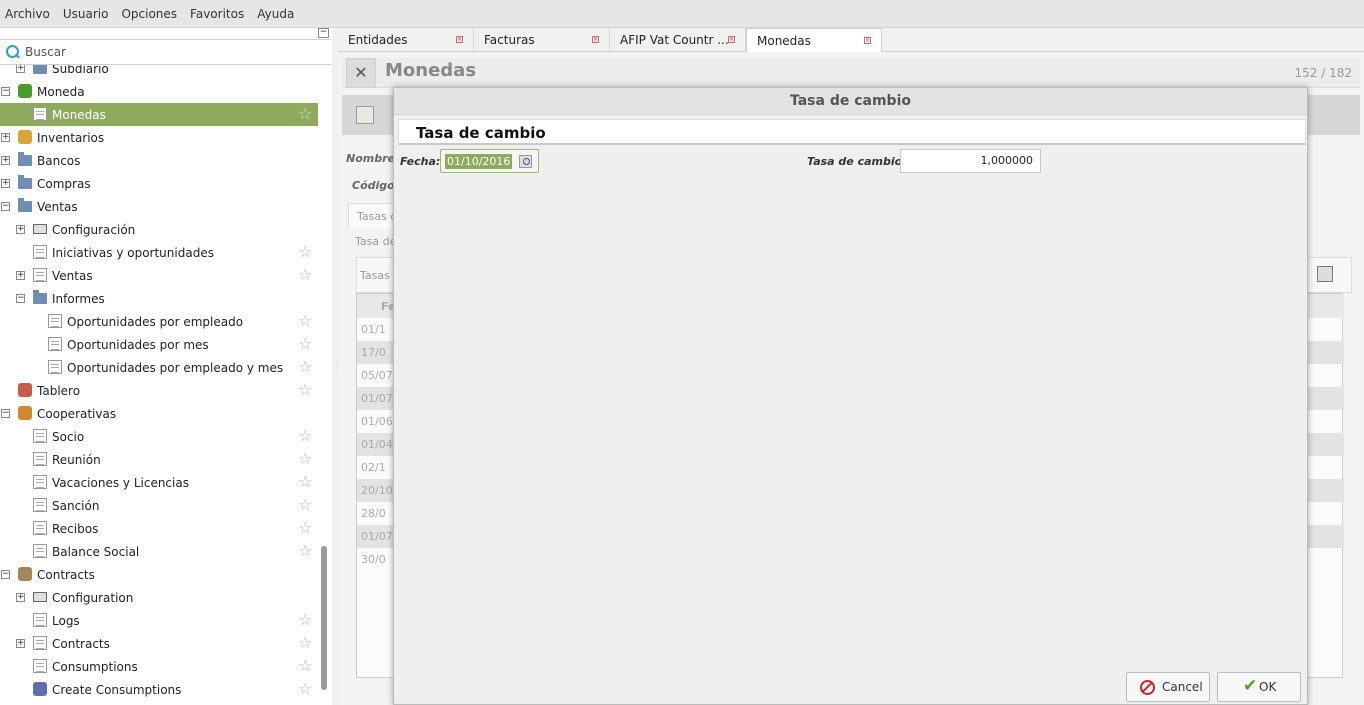 The height and width of the screenshot is (705, 1364). I want to click on sidebar-item: Oportunidades por empleado ☆, so click(159, 321).